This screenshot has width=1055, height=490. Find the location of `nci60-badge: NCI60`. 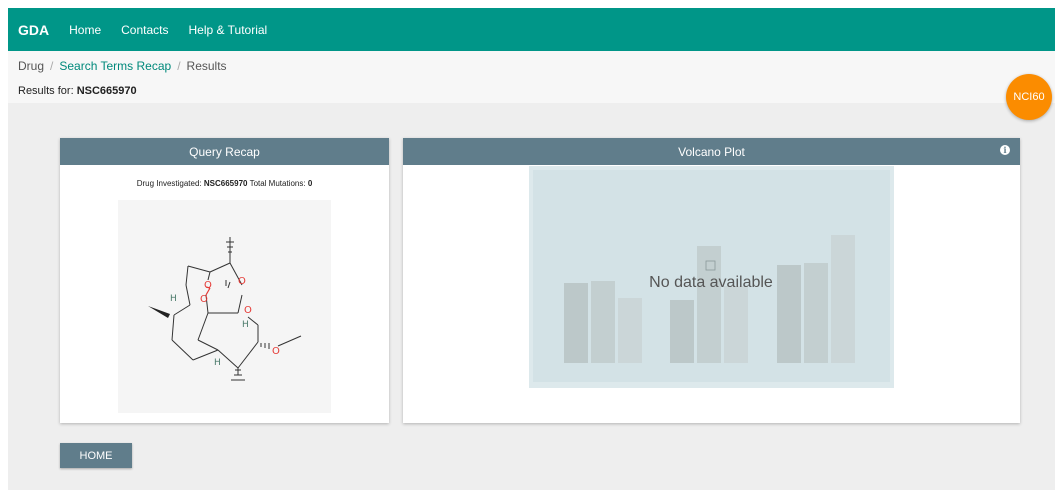

nci60-badge: NCI60 is located at coordinates (1029, 97).